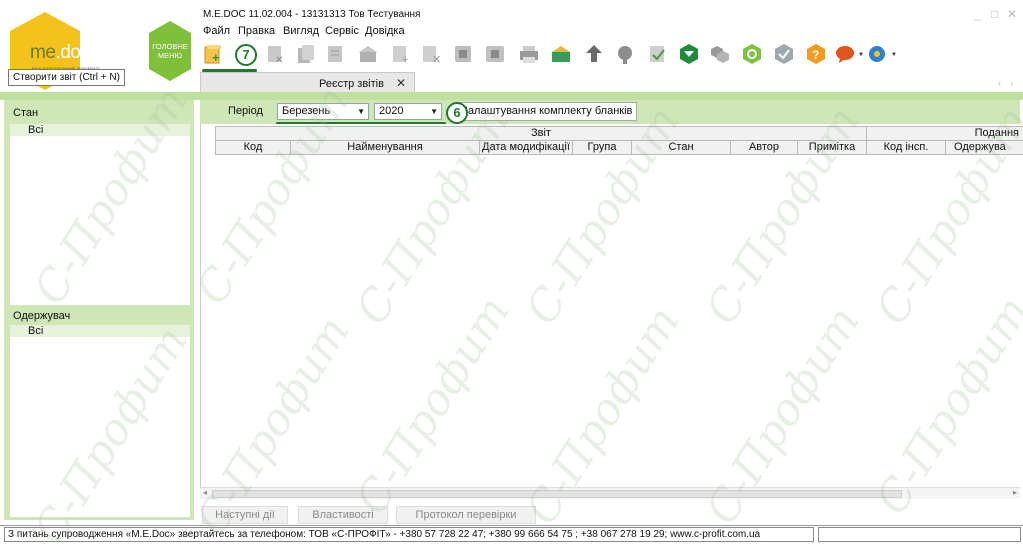 This screenshot has height=553, width=1023. Describe the element at coordinates (511, 96) in the screenshot. I see `green-ribbon` at that location.